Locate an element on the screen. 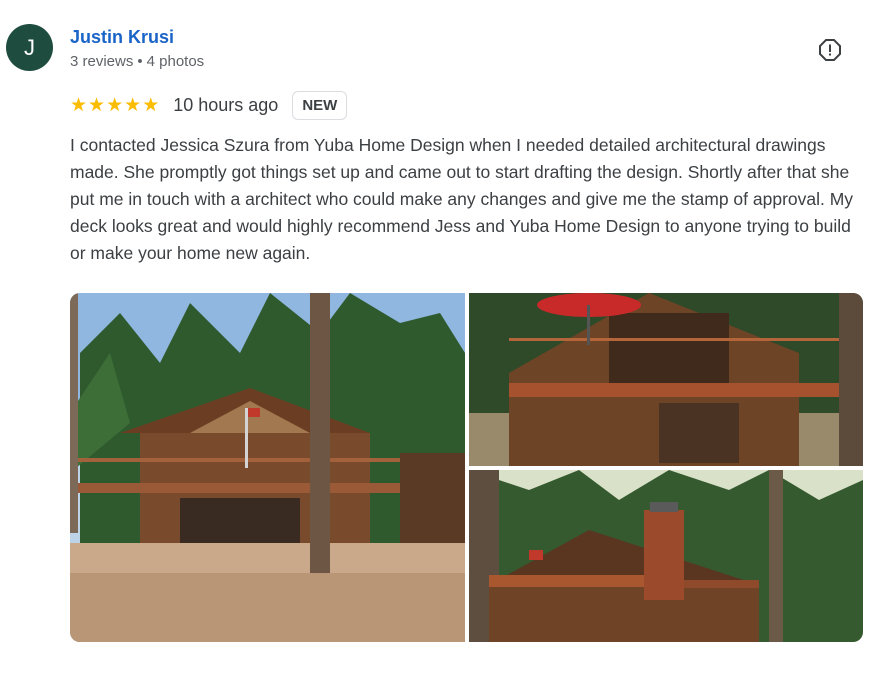  flag-alert-icon is located at coordinates (830, 50).